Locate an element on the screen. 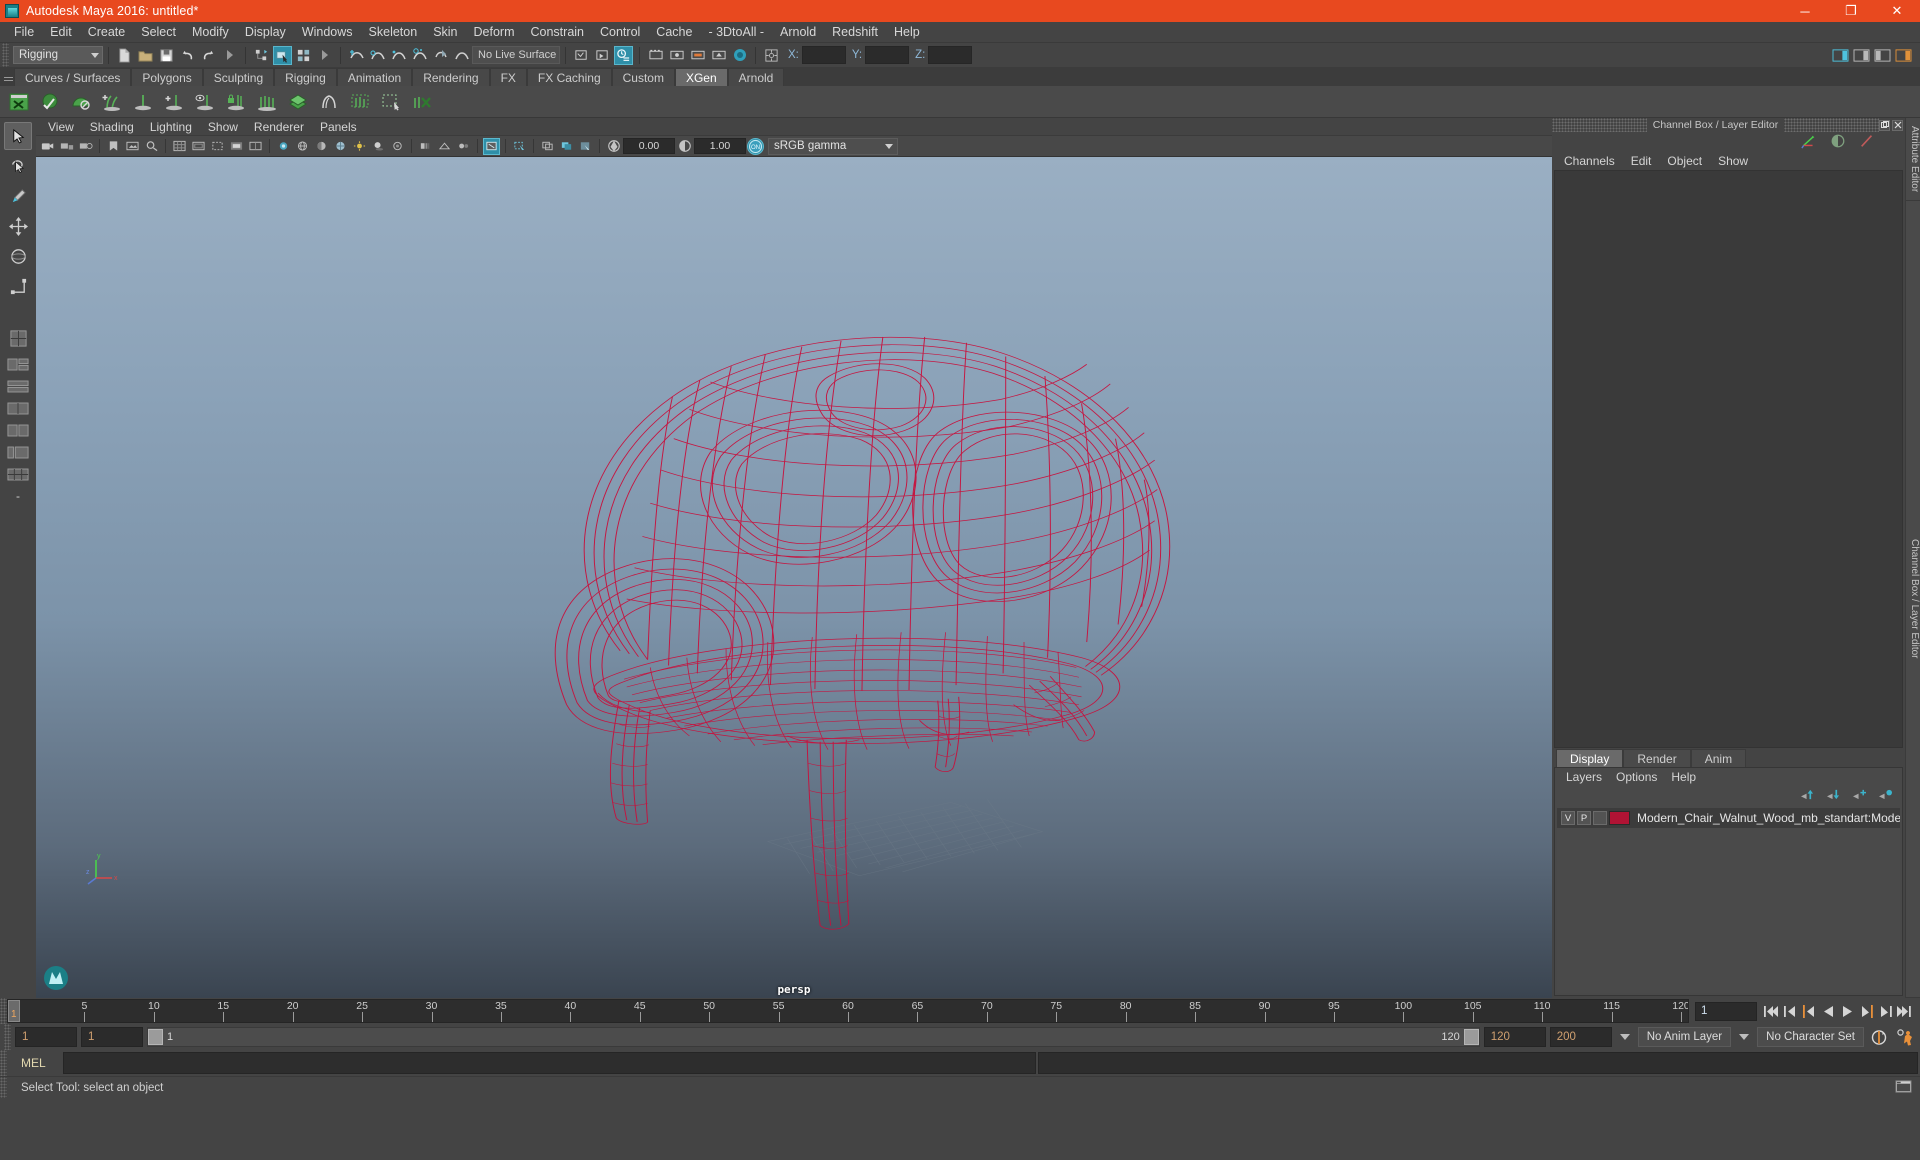  layer-color-swatch is located at coordinates (1619, 818).